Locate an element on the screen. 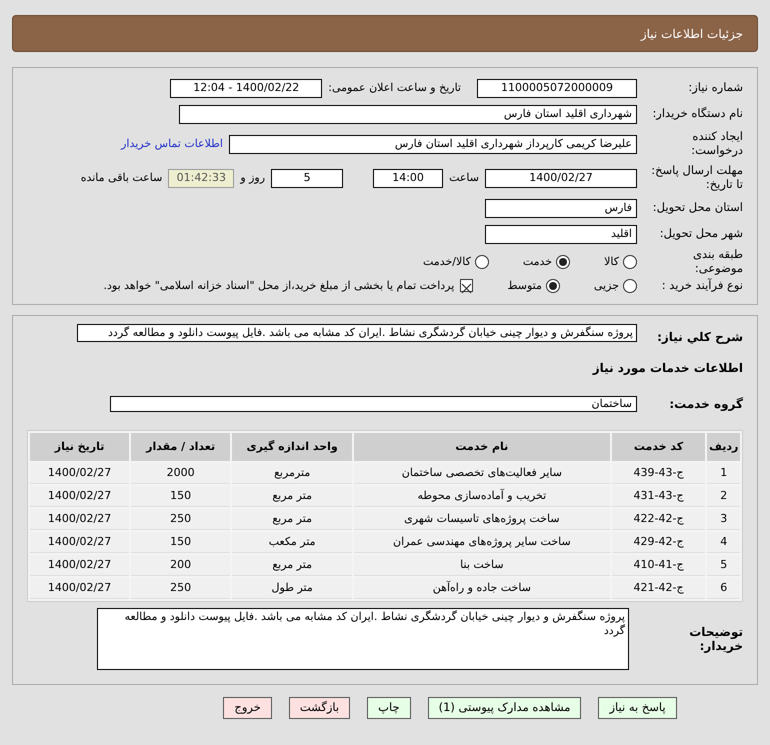 This screenshot has width=770, height=745. buyer-org-field: شهرداری اقلید استان فارس is located at coordinates (408, 114).